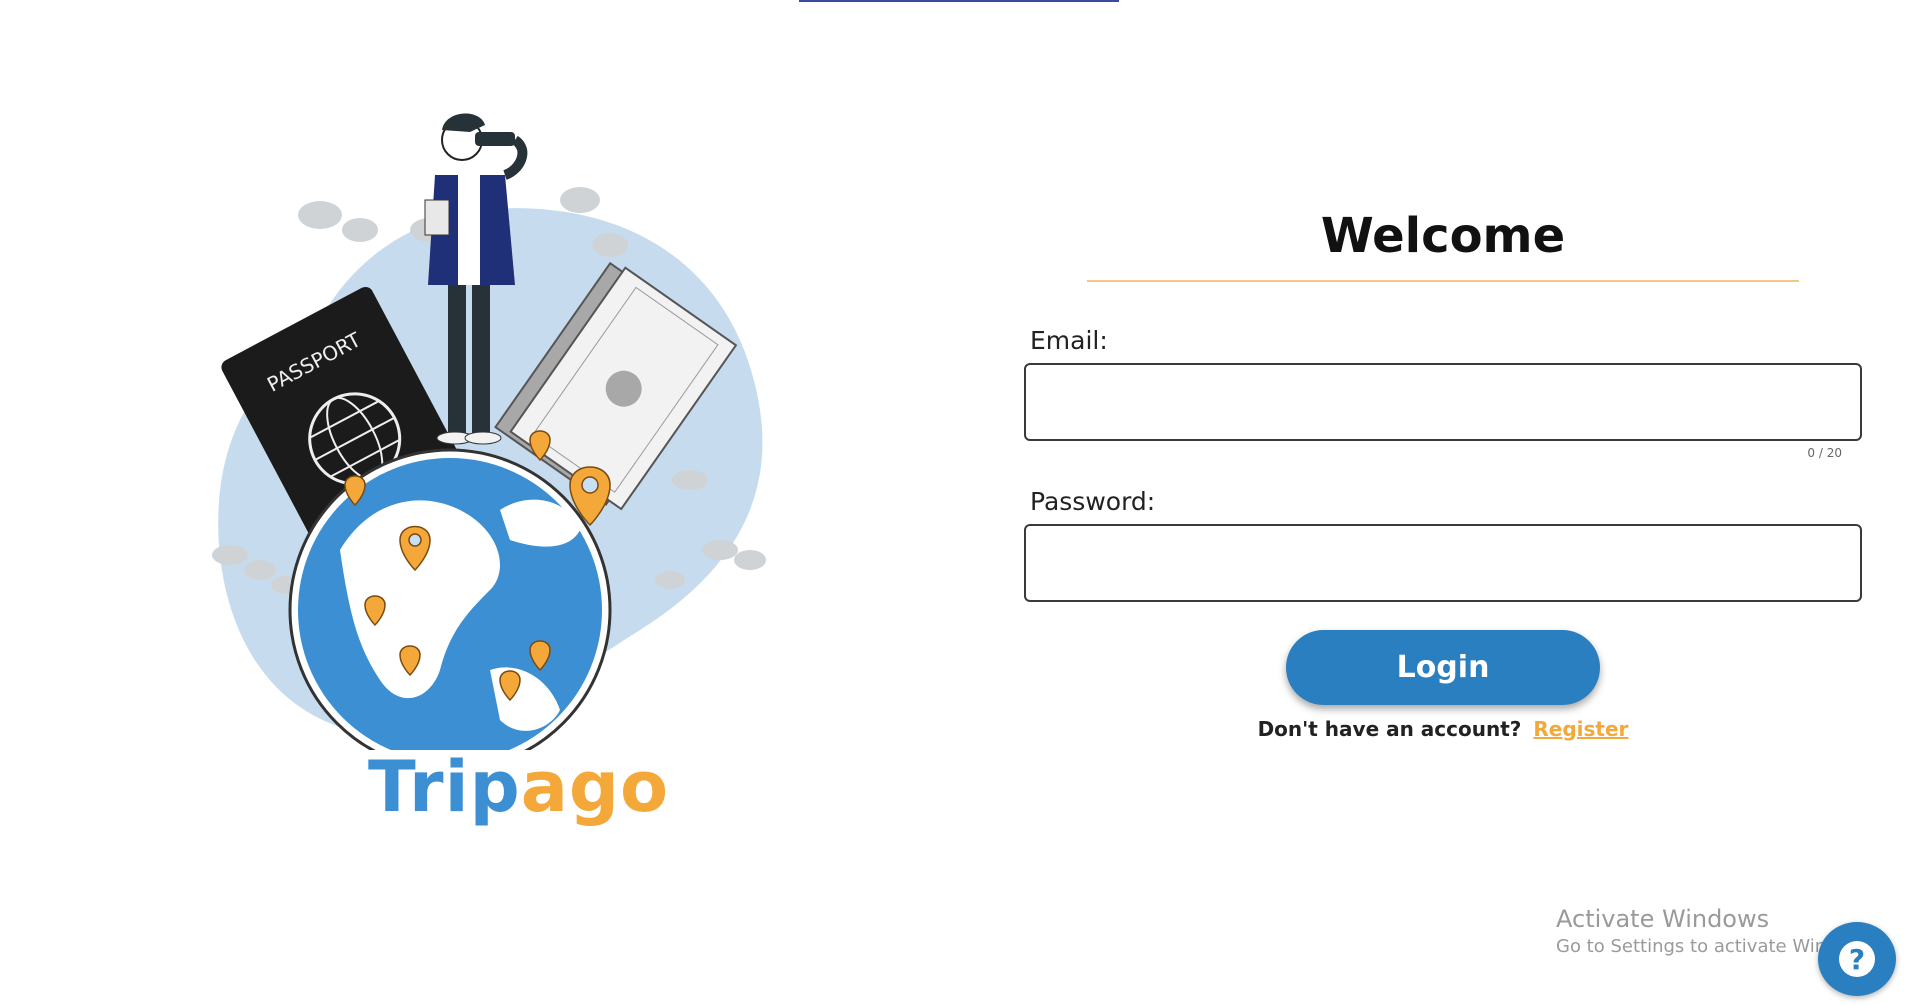 The width and height of the screenshot is (1917, 1005). Describe the element at coordinates (1443, 563) in the screenshot. I see `password-field` at that location.